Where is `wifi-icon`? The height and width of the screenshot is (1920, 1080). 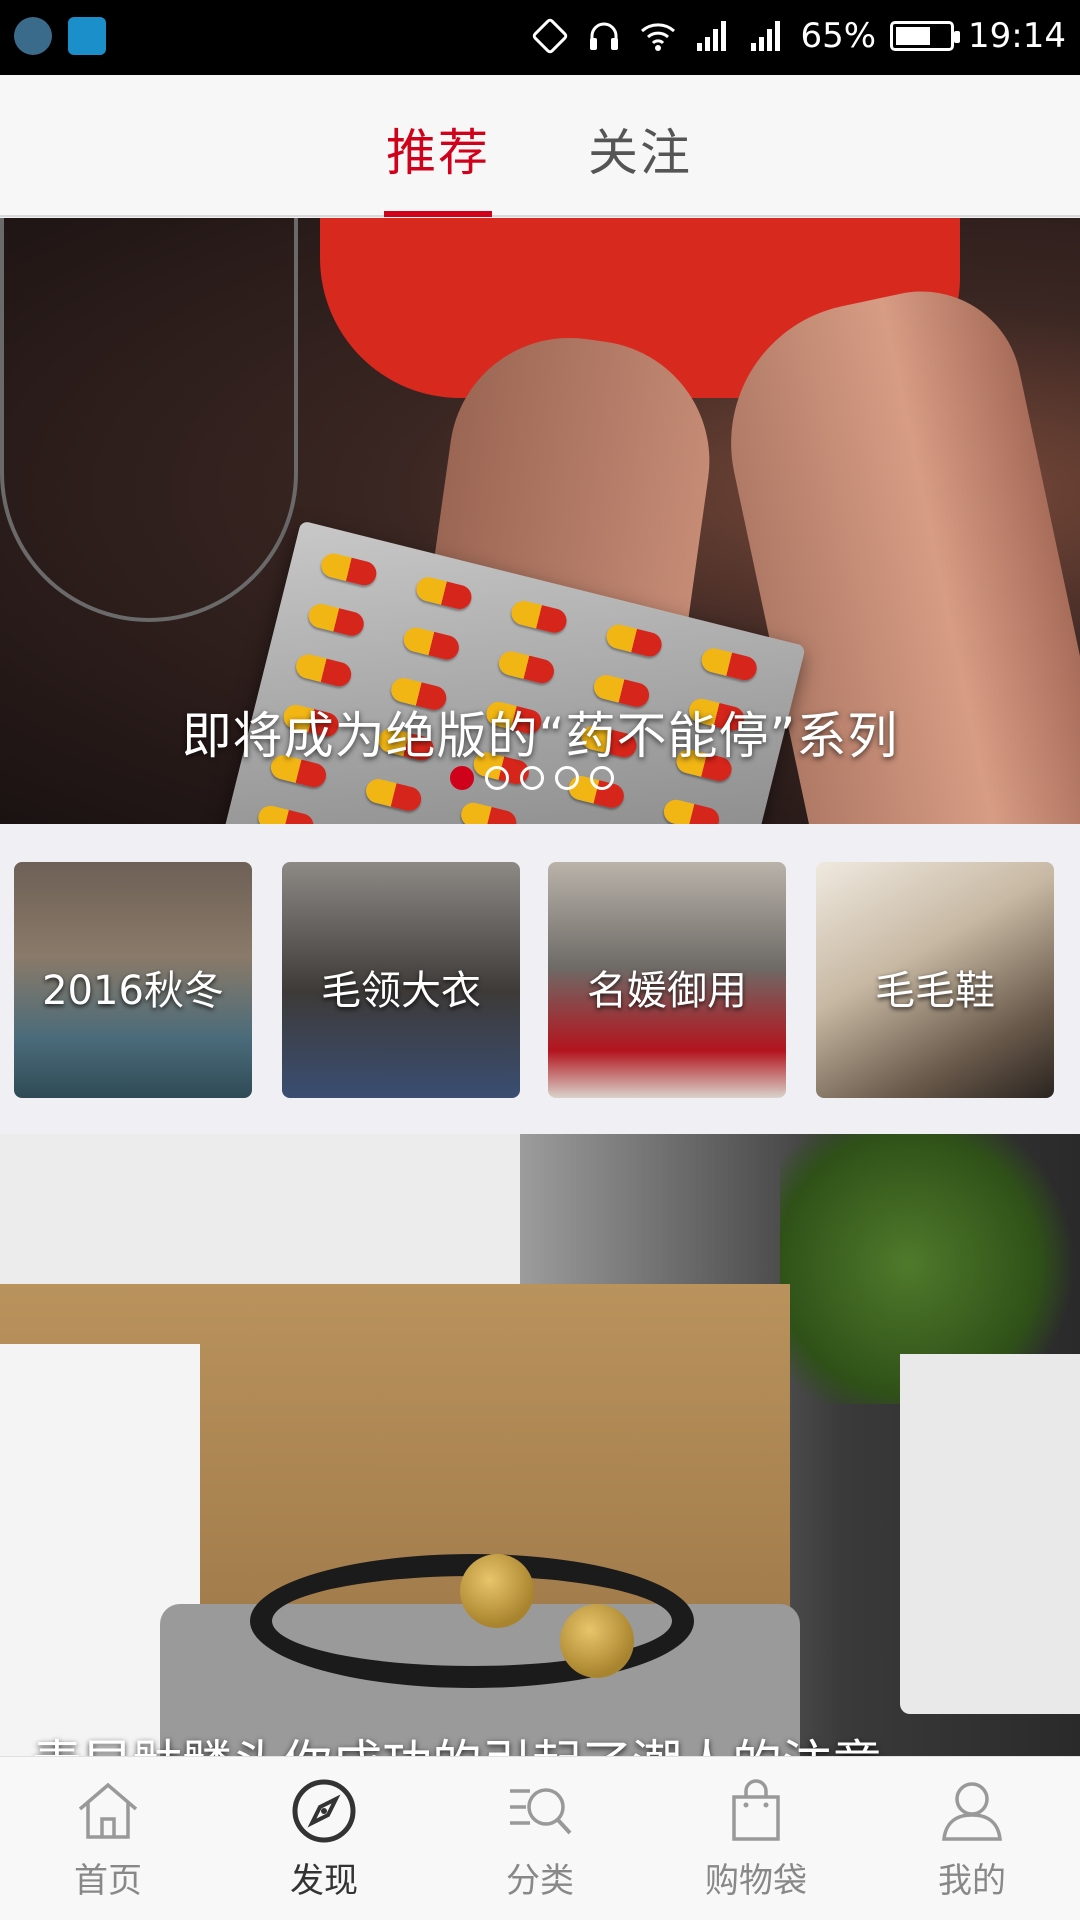
wifi-icon is located at coordinates (658, 36).